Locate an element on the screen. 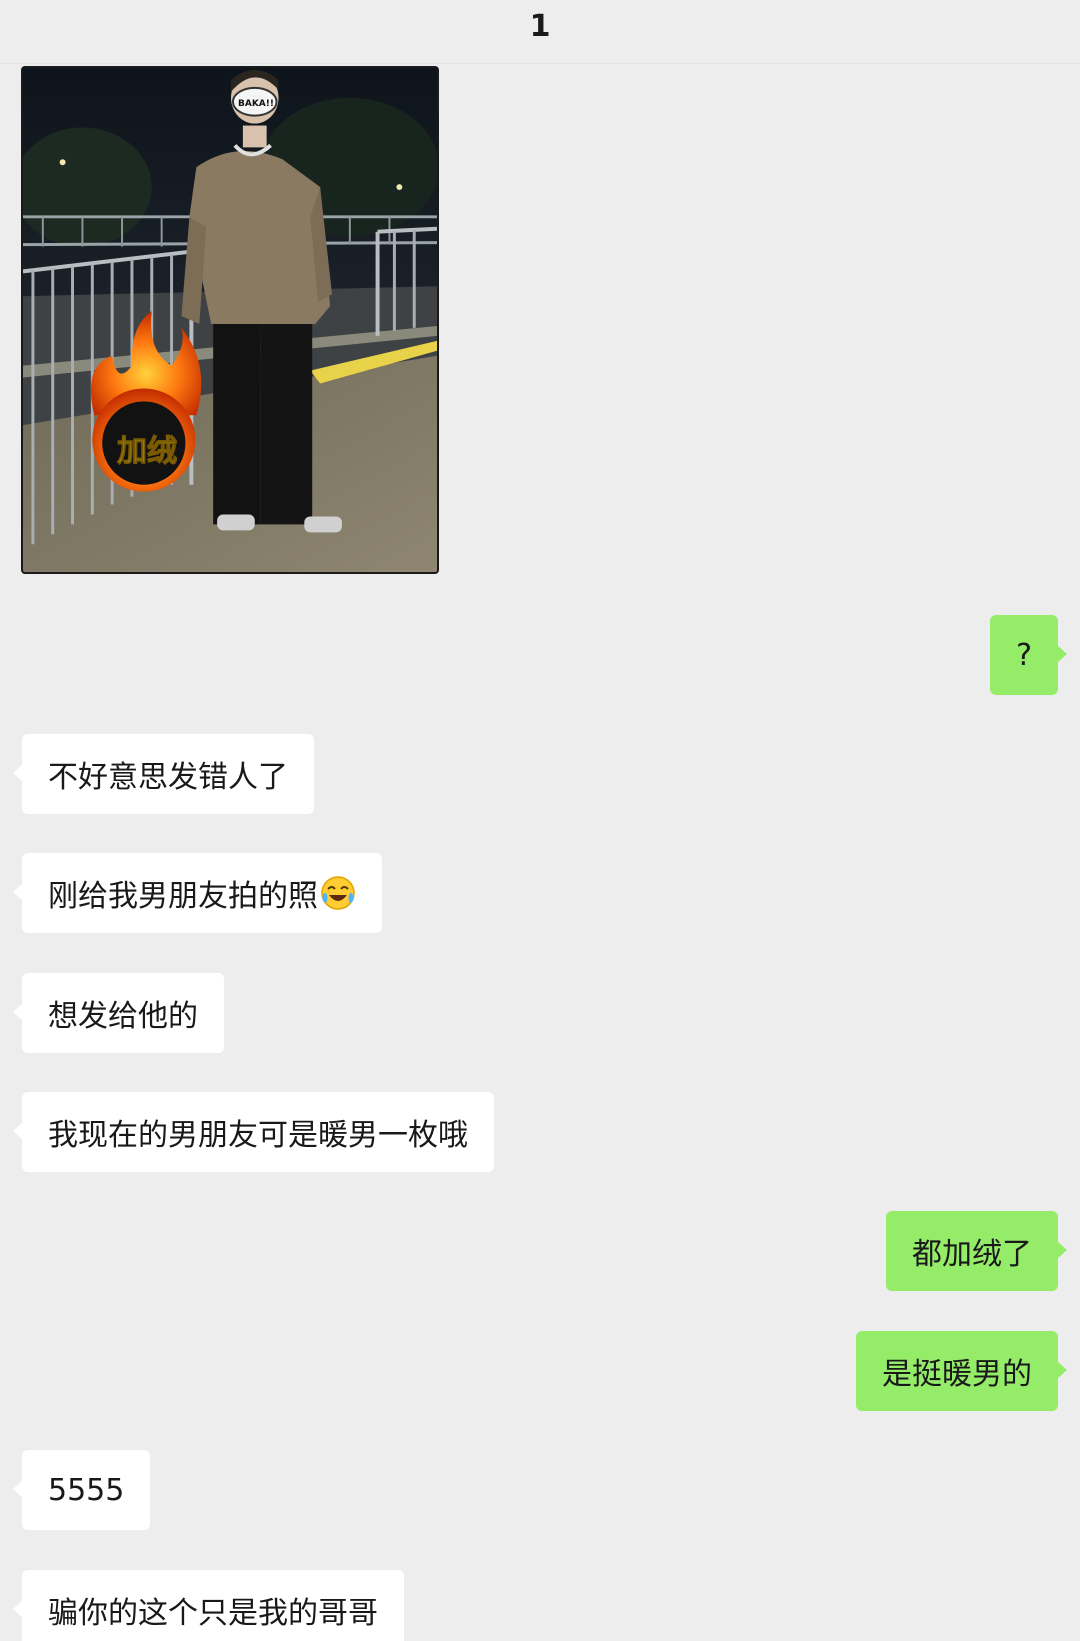 The height and width of the screenshot is (1641, 1080). outgoing-message: 都加绒了 is located at coordinates (976, 1251).